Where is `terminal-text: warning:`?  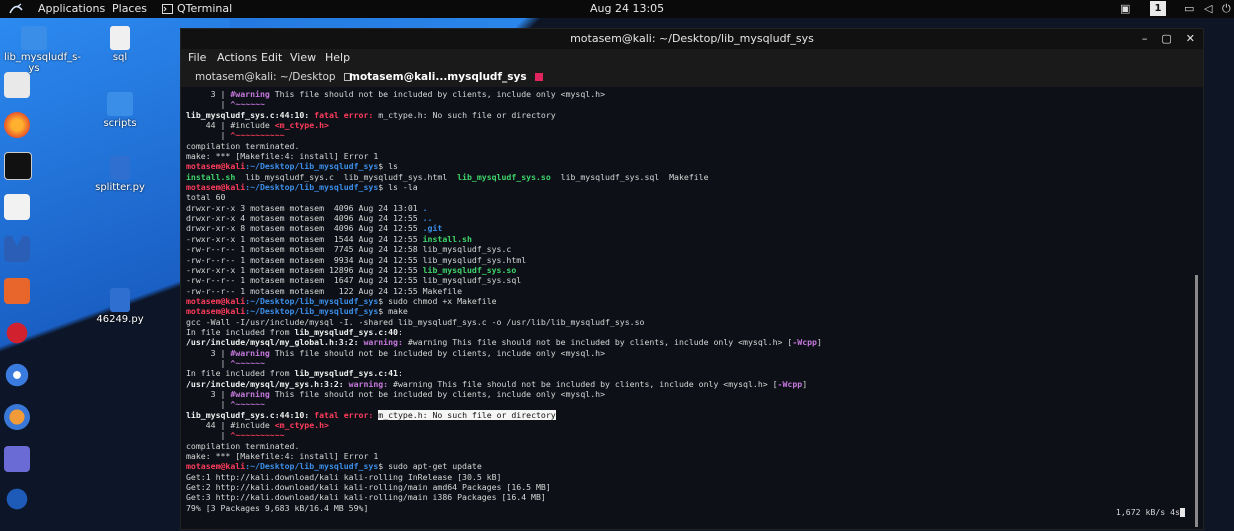
terminal-text: warning: is located at coordinates (371, 383).